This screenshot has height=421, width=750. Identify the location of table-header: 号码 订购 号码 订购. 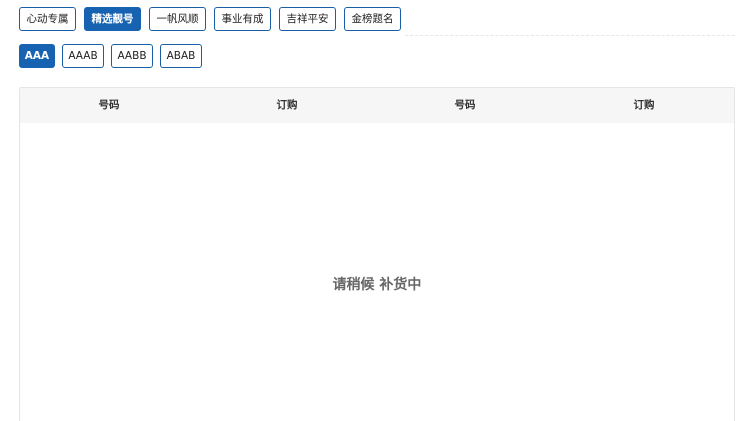
(377, 105).